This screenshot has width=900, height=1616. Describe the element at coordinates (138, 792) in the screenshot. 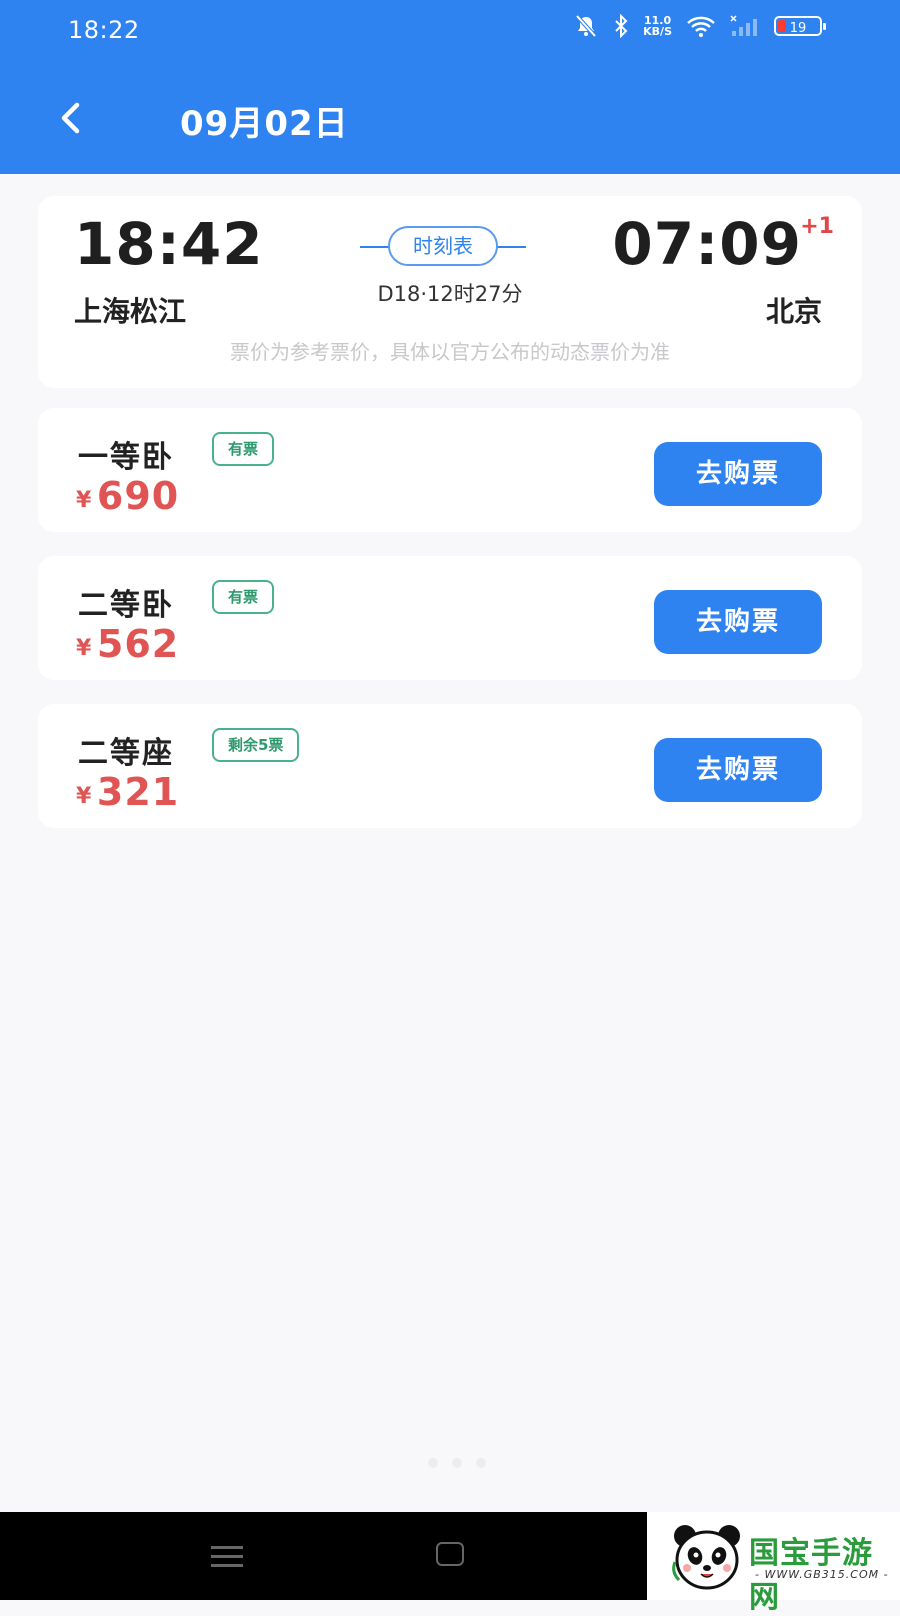

I see `price-amount: 321` at that location.